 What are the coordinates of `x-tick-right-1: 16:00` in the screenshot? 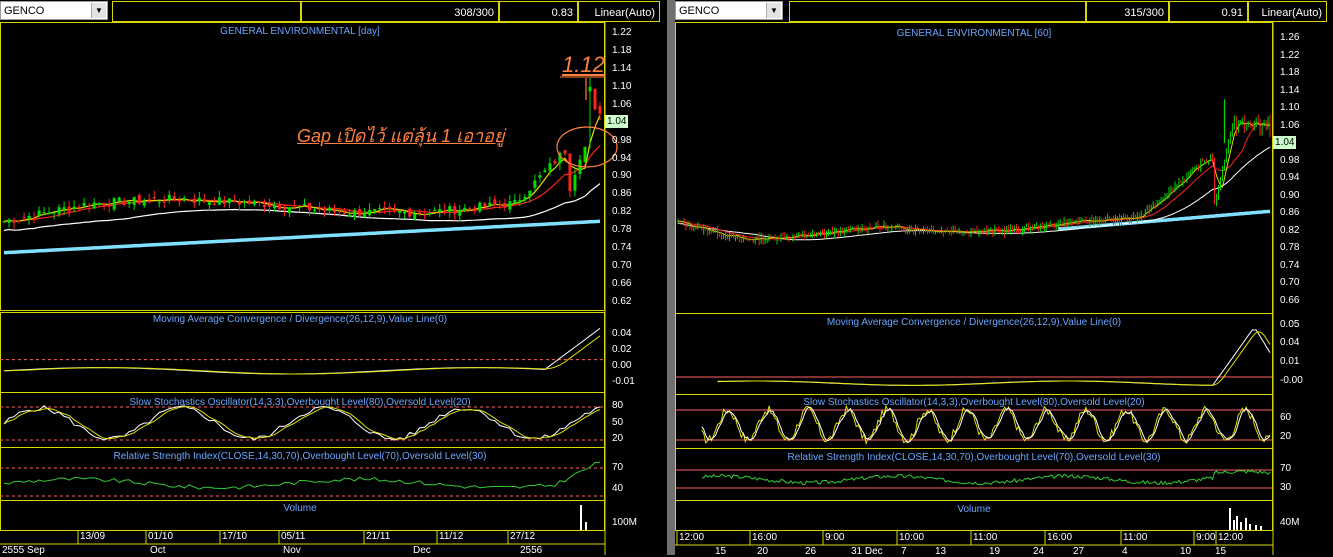 It's located at (765, 537).